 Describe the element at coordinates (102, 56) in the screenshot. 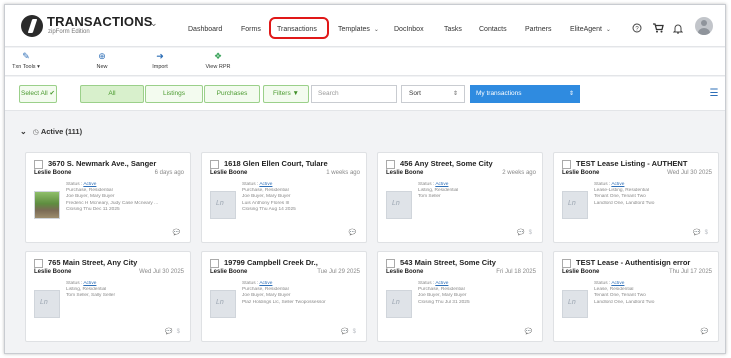

I see `plus-circle-icon: ⊕` at that location.